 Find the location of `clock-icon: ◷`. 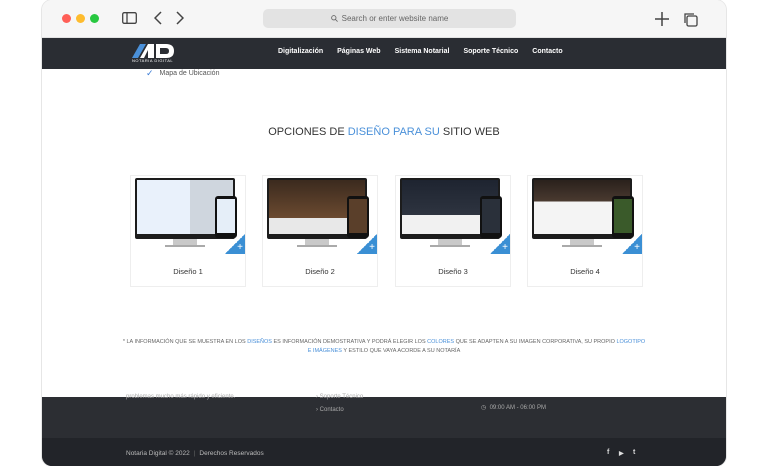

clock-icon: ◷ is located at coordinates (484, 408).